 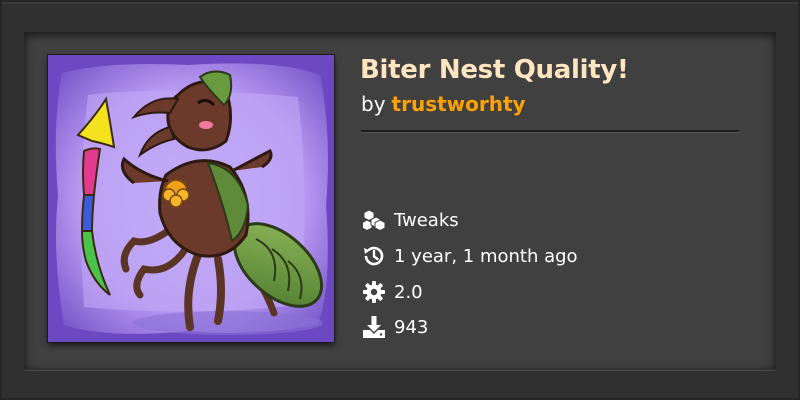 What do you see at coordinates (375, 327) in the screenshot?
I see `download-icon` at bounding box center [375, 327].